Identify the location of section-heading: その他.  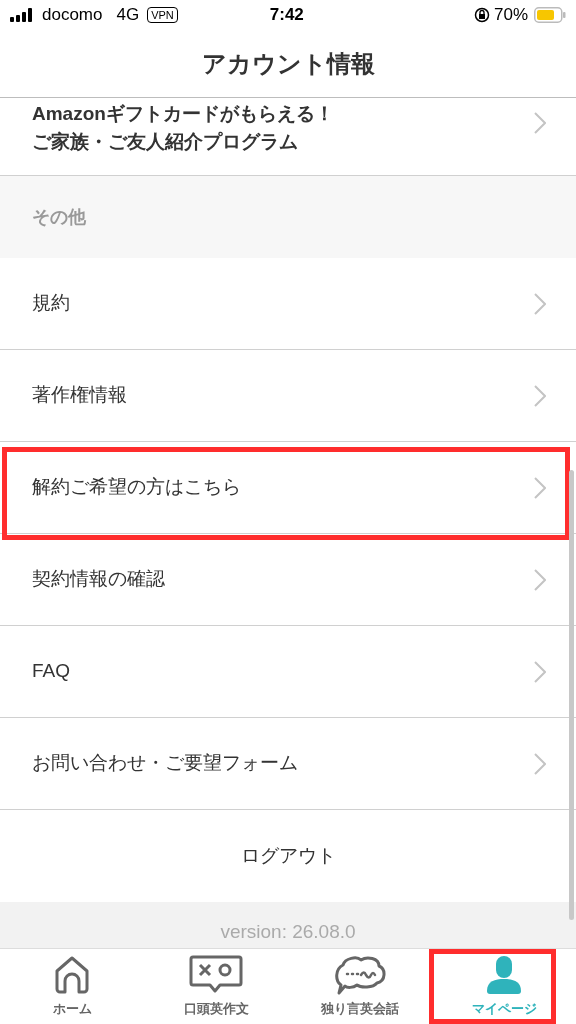
(59, 217).